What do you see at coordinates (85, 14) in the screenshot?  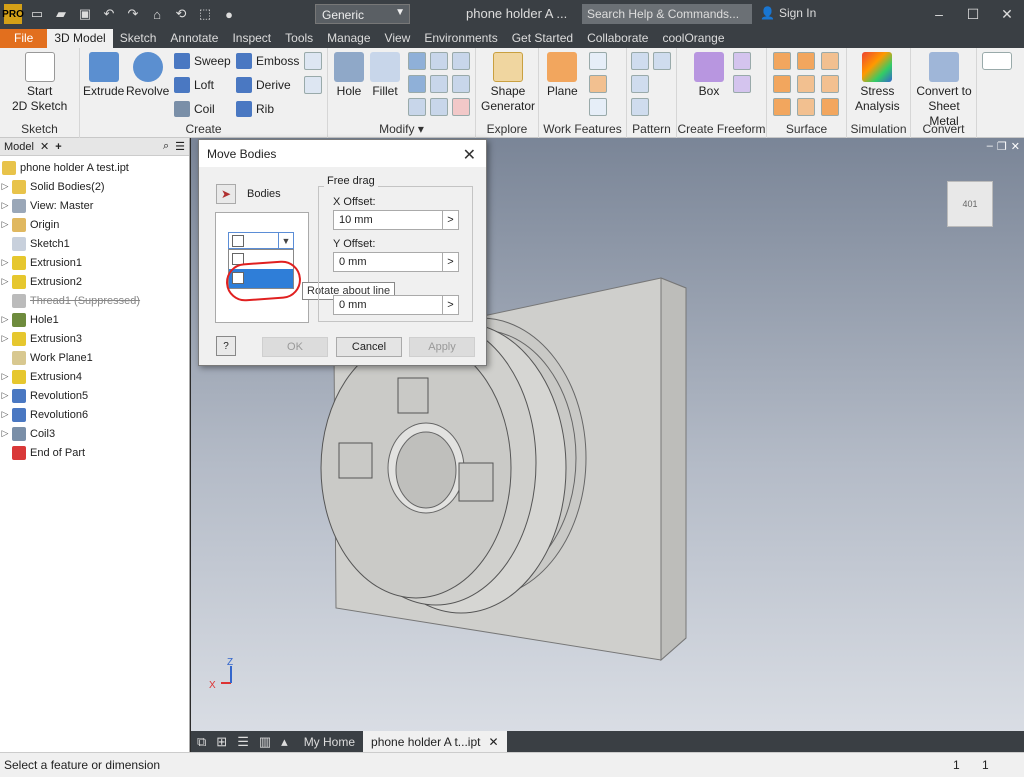 I see `save-icon: ▣` at bounding box center [85, 14].